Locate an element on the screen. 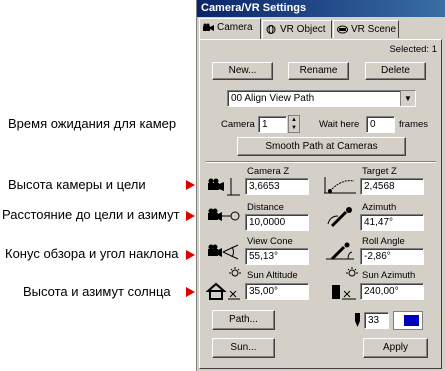 The image size is (445, 371). distance-icon is located at coordinates (224, 214).